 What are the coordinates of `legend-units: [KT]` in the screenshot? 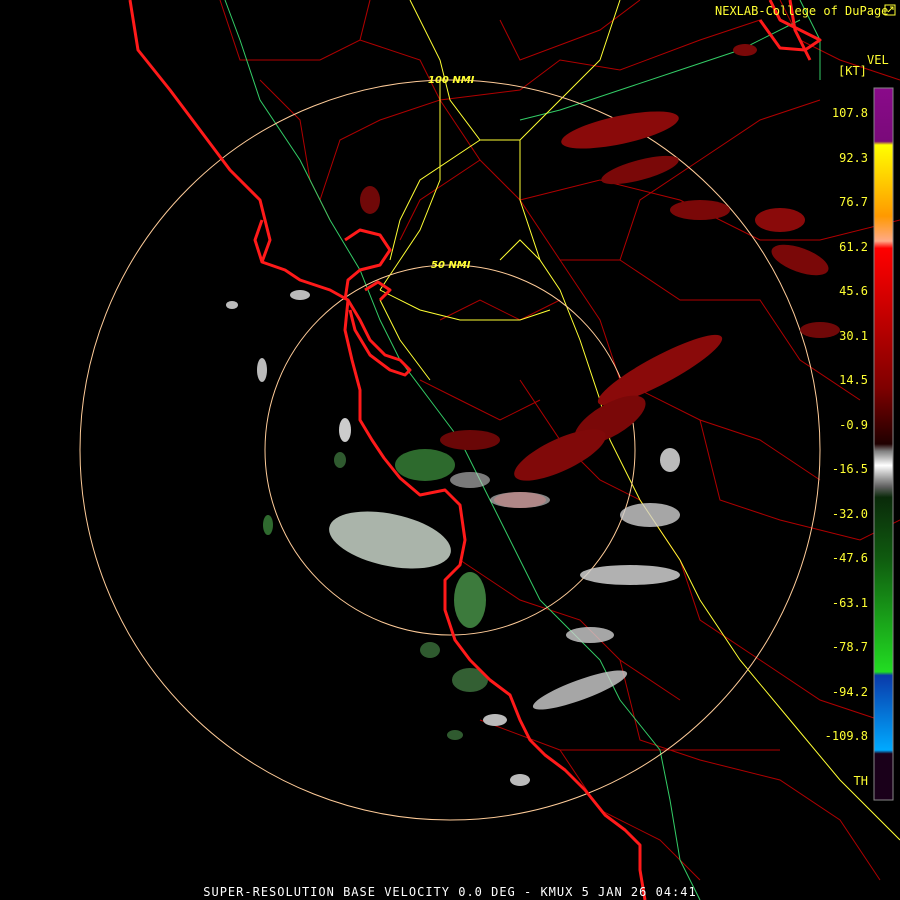 It's located at (852, 71).